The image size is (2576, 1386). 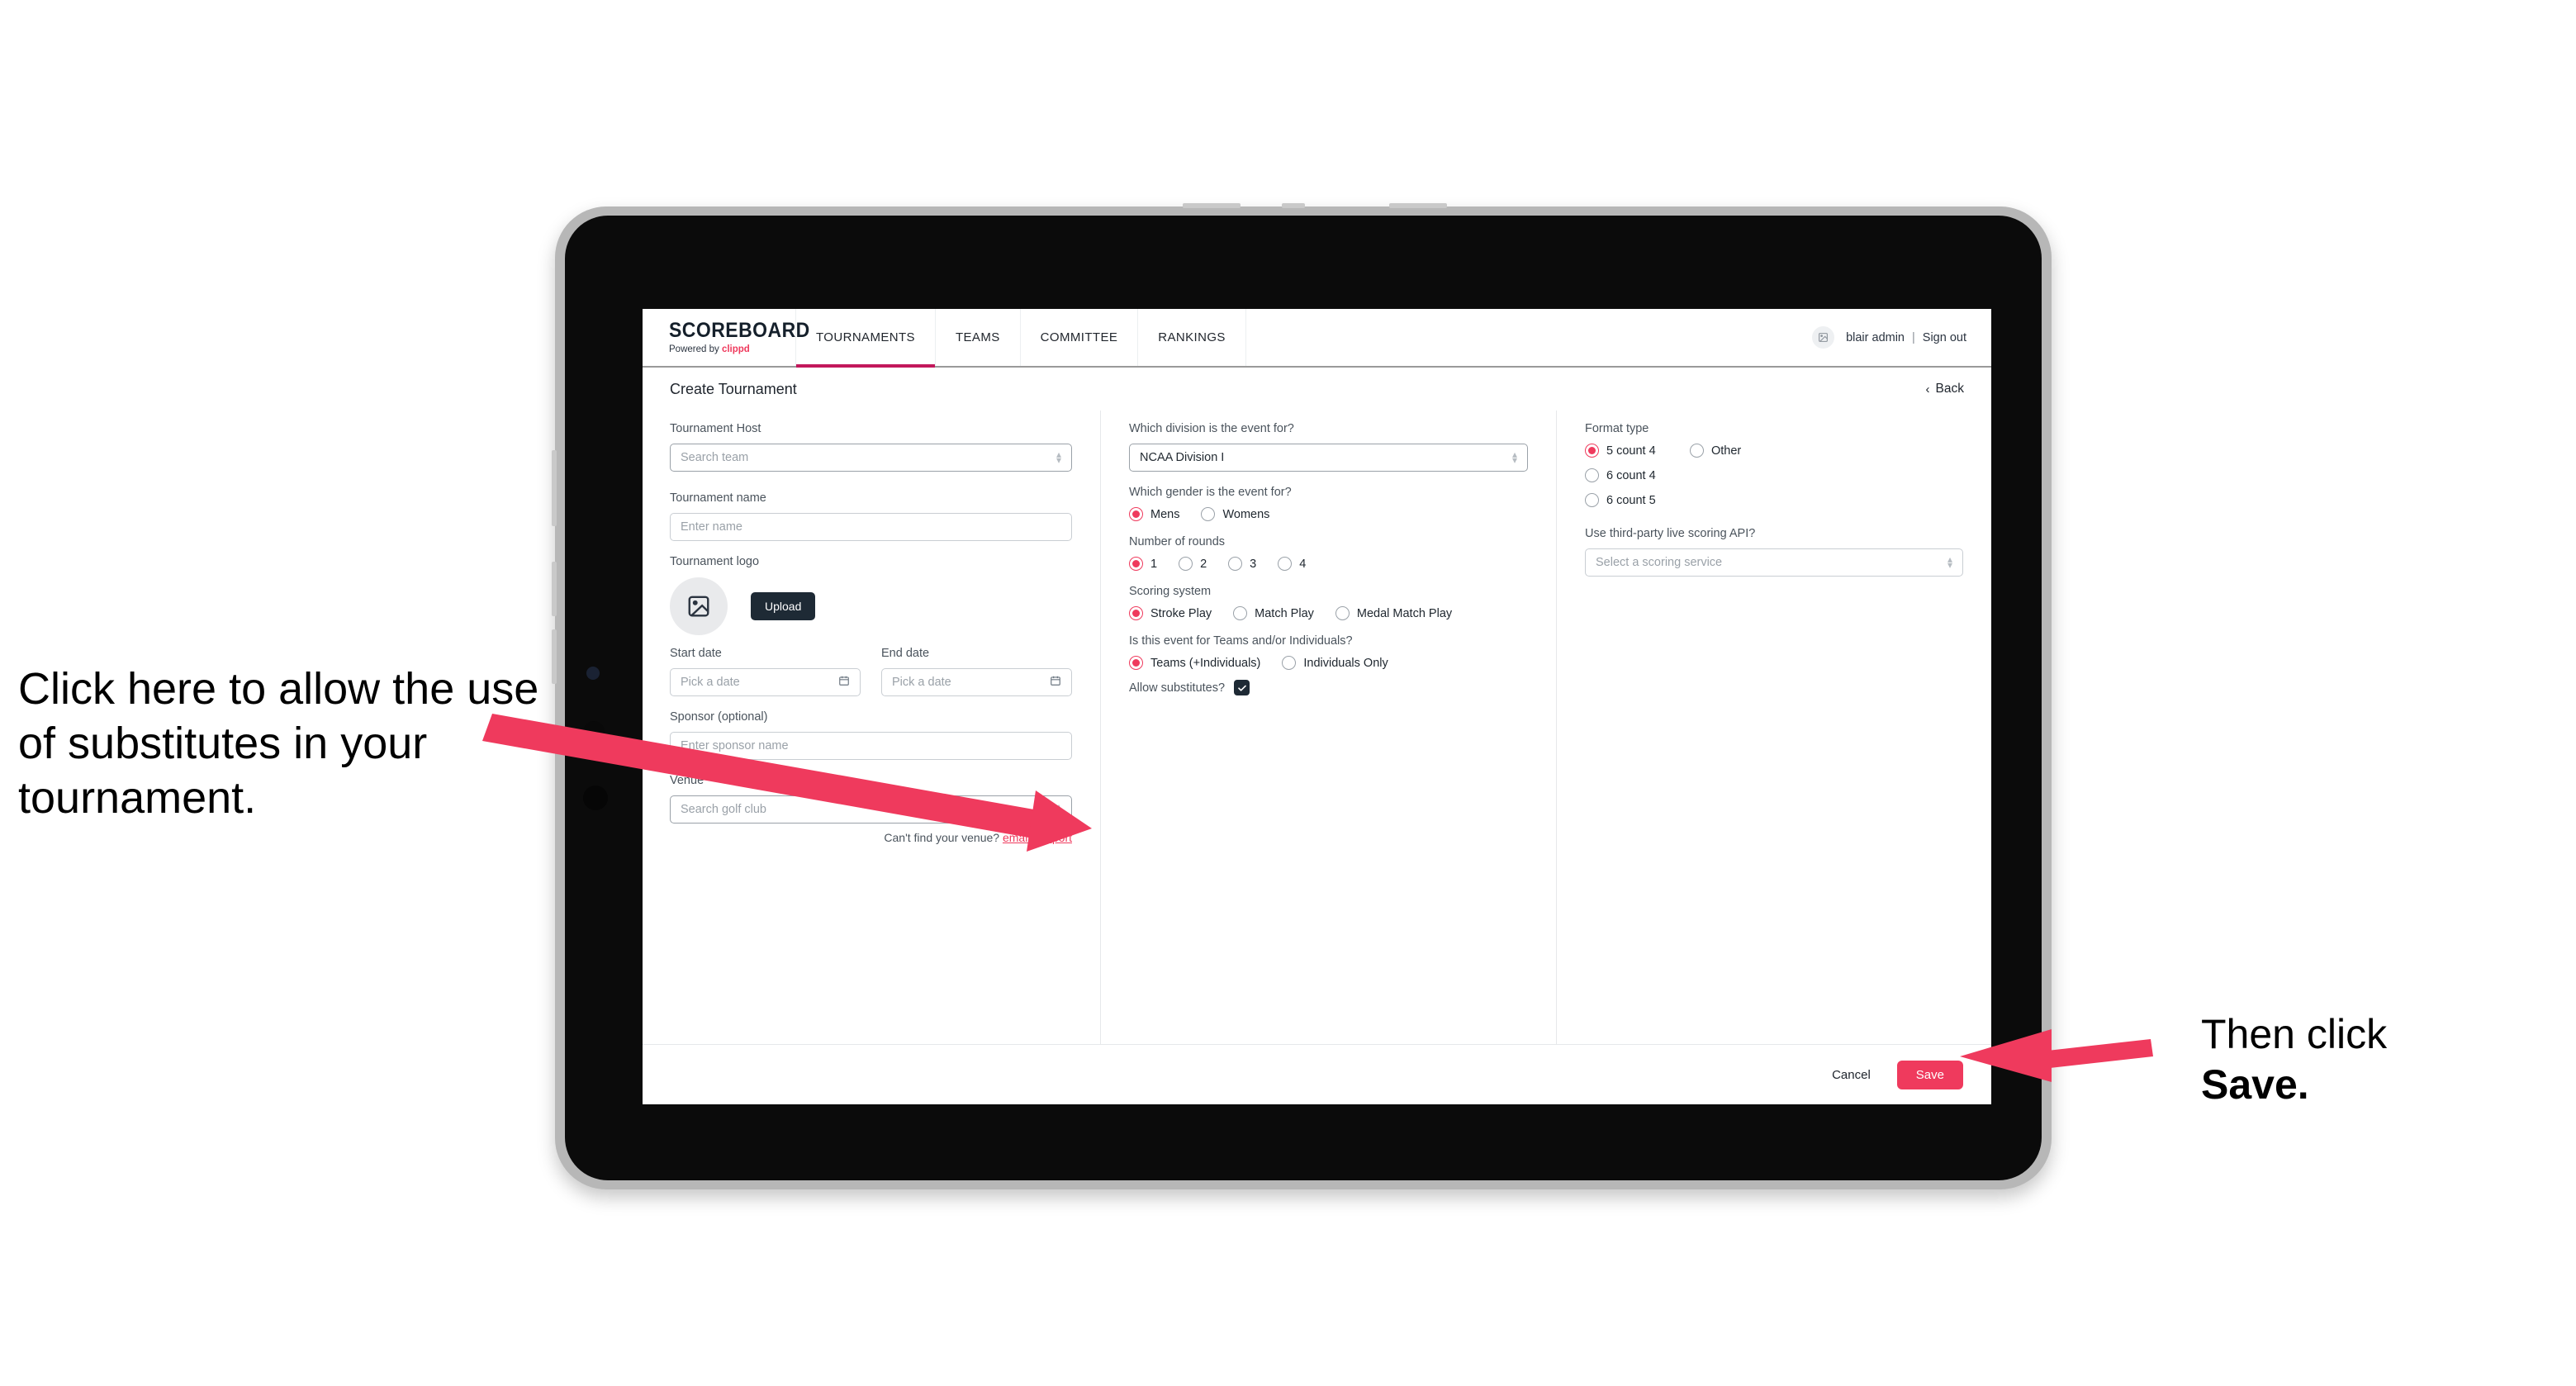 What do you see at coordinates (1906, 337) in the screenshot?
I see `account-info: blair admin | Sign out` at bounding box center [1906, 337].